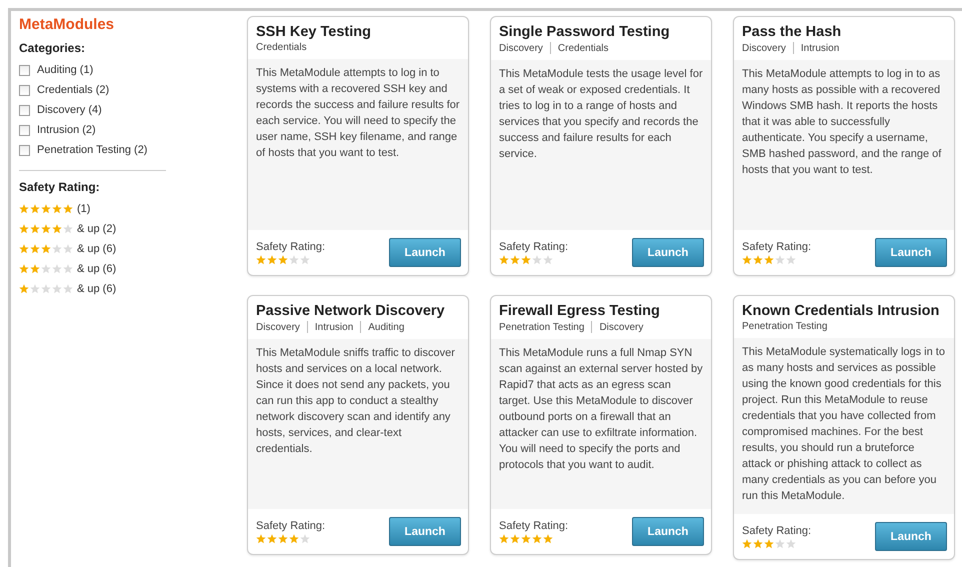 This screenshot has width=962, height=567. What do you see at coordinates (844, 145) in the screenshot?
I see `module-description: This MetaModule attempts to log in to as many hosts as possible with a recovered Windows SMB hash. It reports the hosts that it was able to successfully authenticate. You specify a username, SMB hashed password, and the range of hosts that you want to test.` at bounding box center [844, 145].